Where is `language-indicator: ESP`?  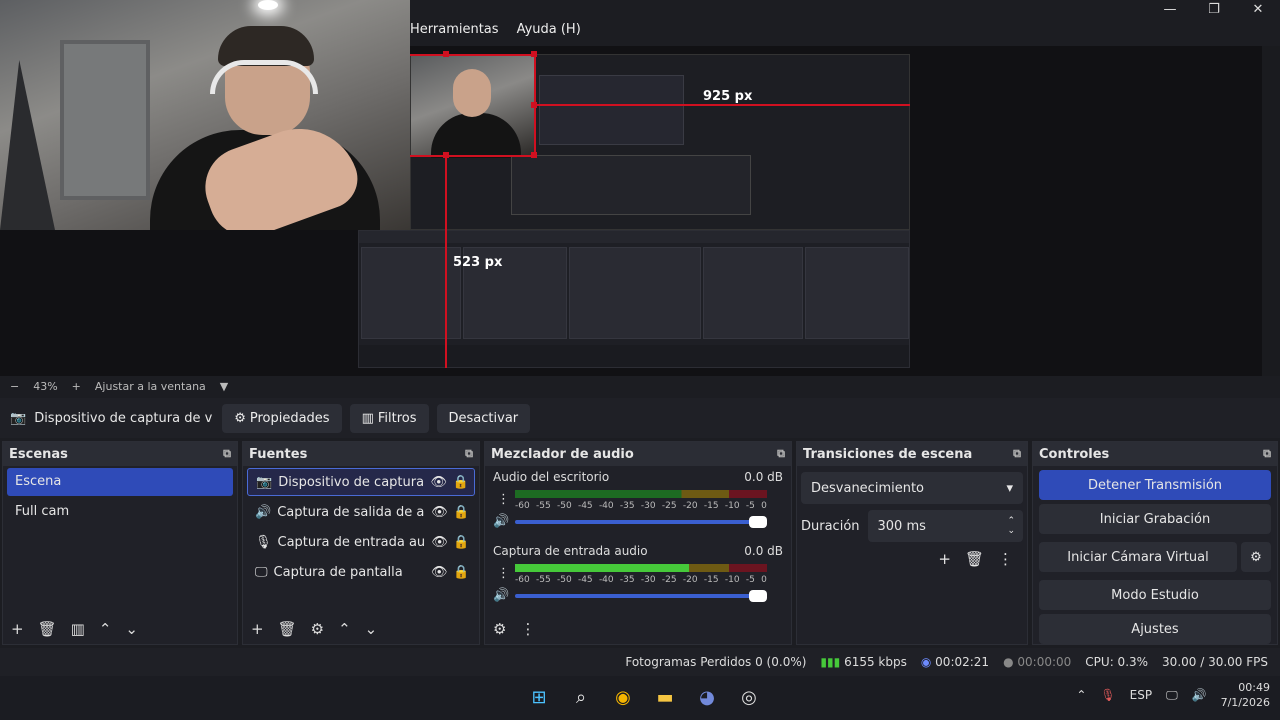 language-indicator: ESP is located at coordinates (1141, 695).